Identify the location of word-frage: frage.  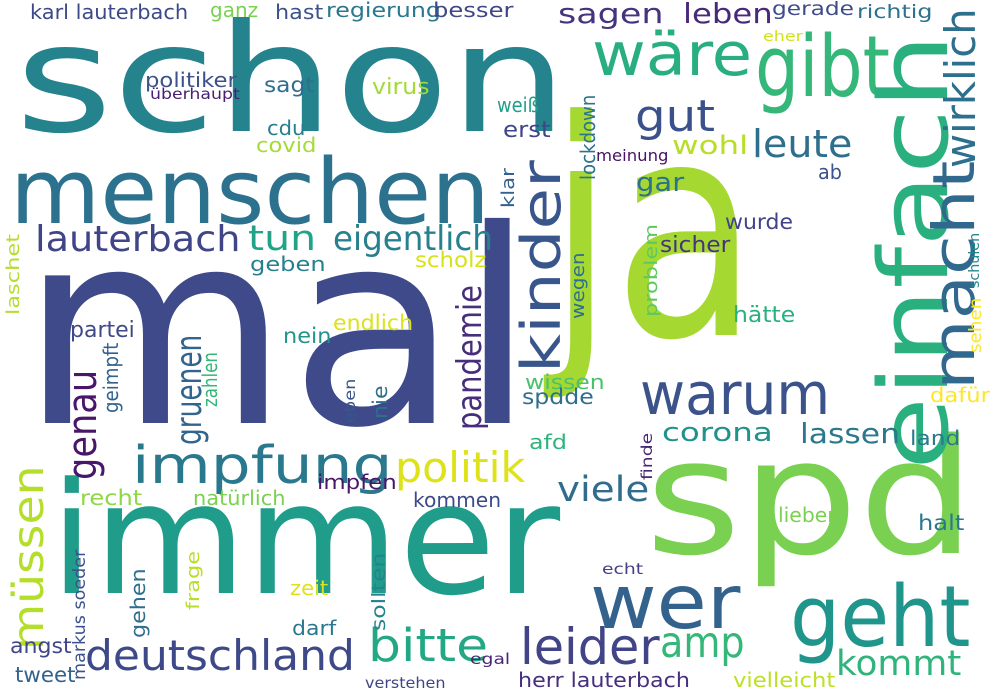
(193, 580).